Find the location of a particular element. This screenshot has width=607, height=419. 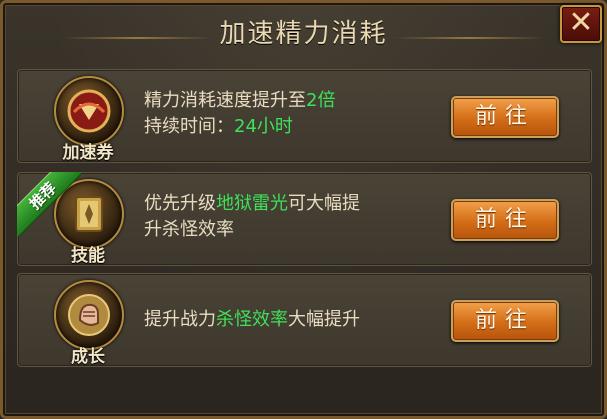

speed-ticket-description: 精力消耗速度提升至2倍 持续时间：24小时 is located at coordinates (239, 114).